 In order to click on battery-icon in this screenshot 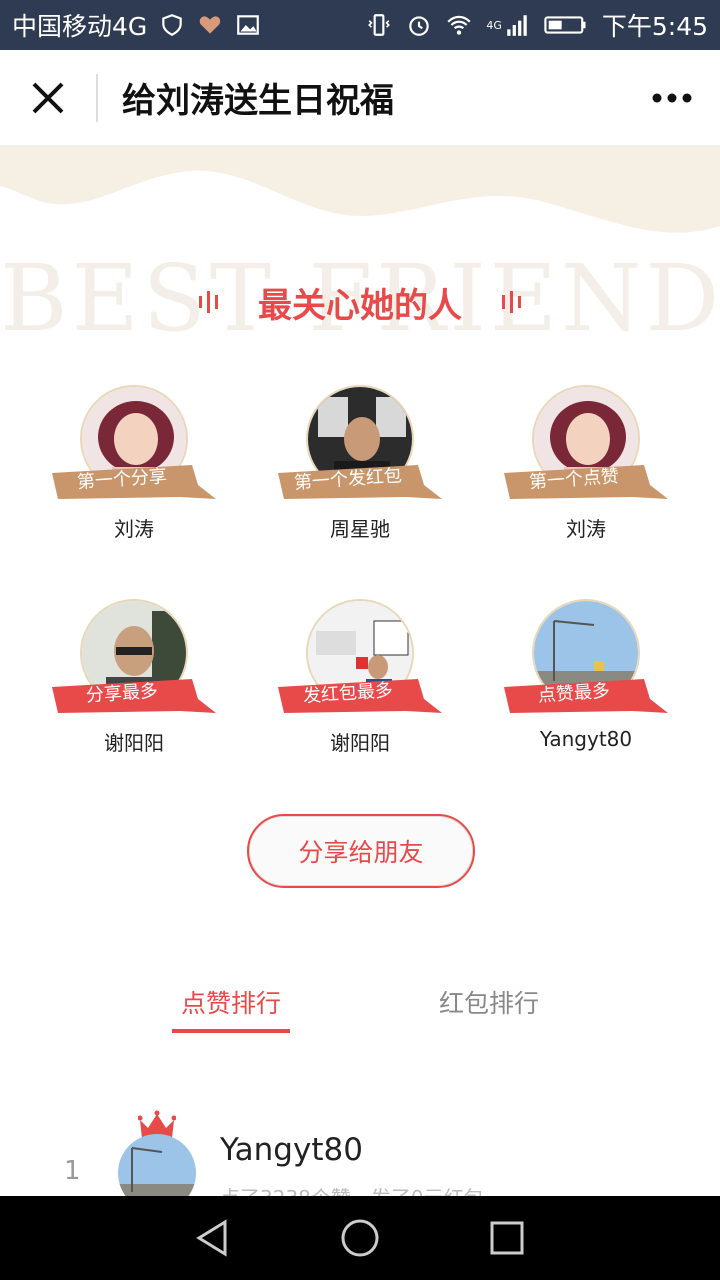, I will do `click(565, 25)`.